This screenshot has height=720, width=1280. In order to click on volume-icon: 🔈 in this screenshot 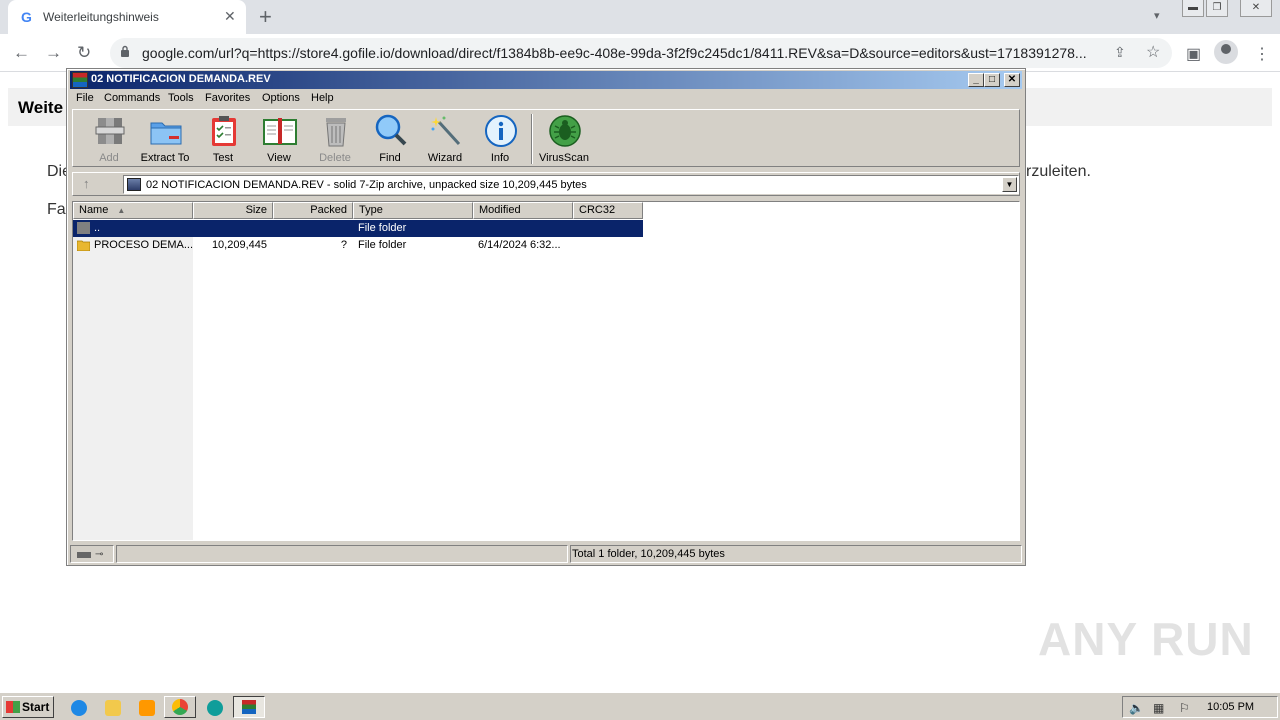, I will do `click(1136, 708)`.